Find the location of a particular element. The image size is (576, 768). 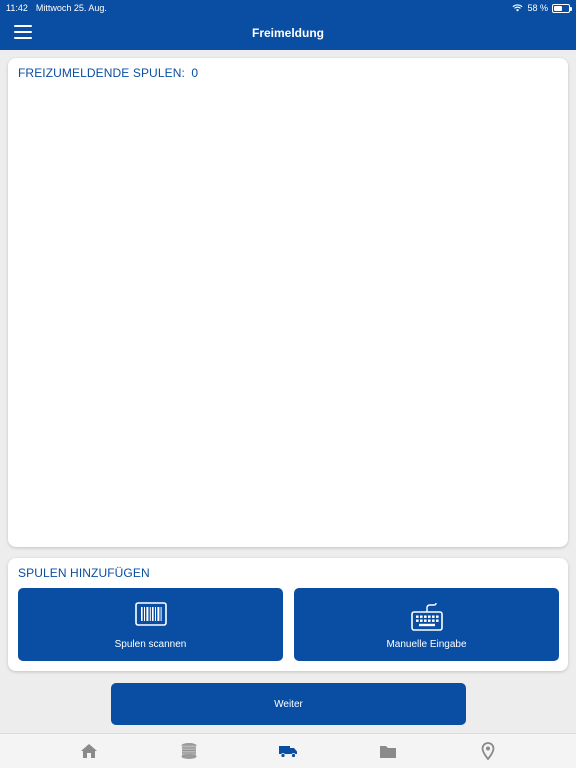

tab-bar is located at coordinates (288, 750).